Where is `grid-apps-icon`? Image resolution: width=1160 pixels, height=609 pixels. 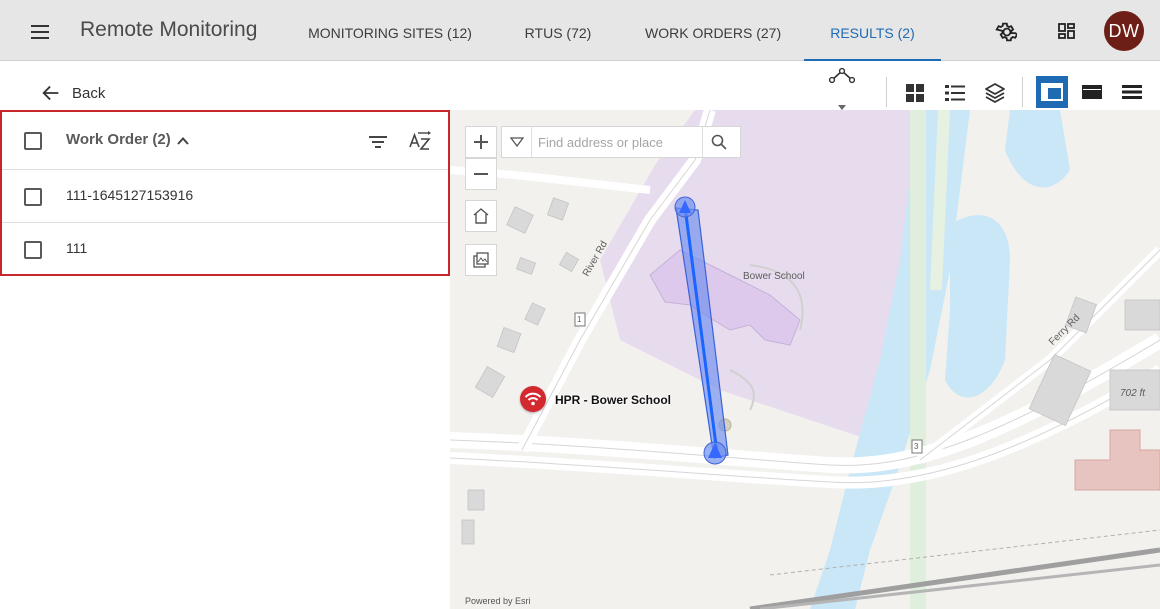 grid-apps-icon is located at coordinates (1067, 32).